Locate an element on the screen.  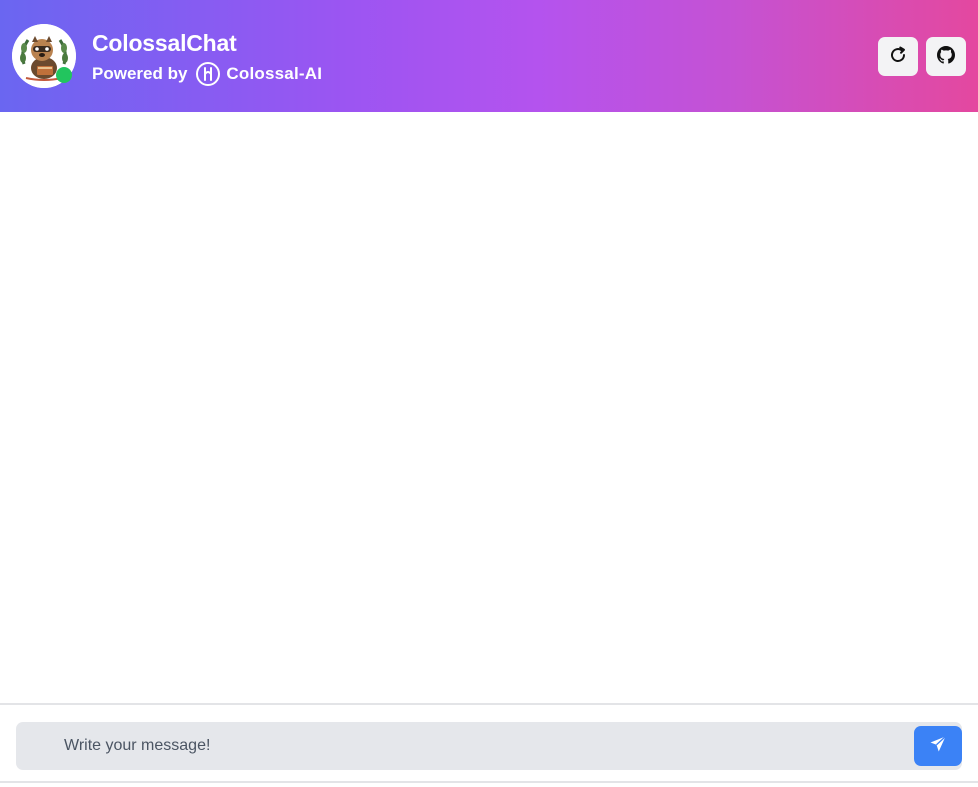
paper-plane-icon is located at coordinates (938, 746).